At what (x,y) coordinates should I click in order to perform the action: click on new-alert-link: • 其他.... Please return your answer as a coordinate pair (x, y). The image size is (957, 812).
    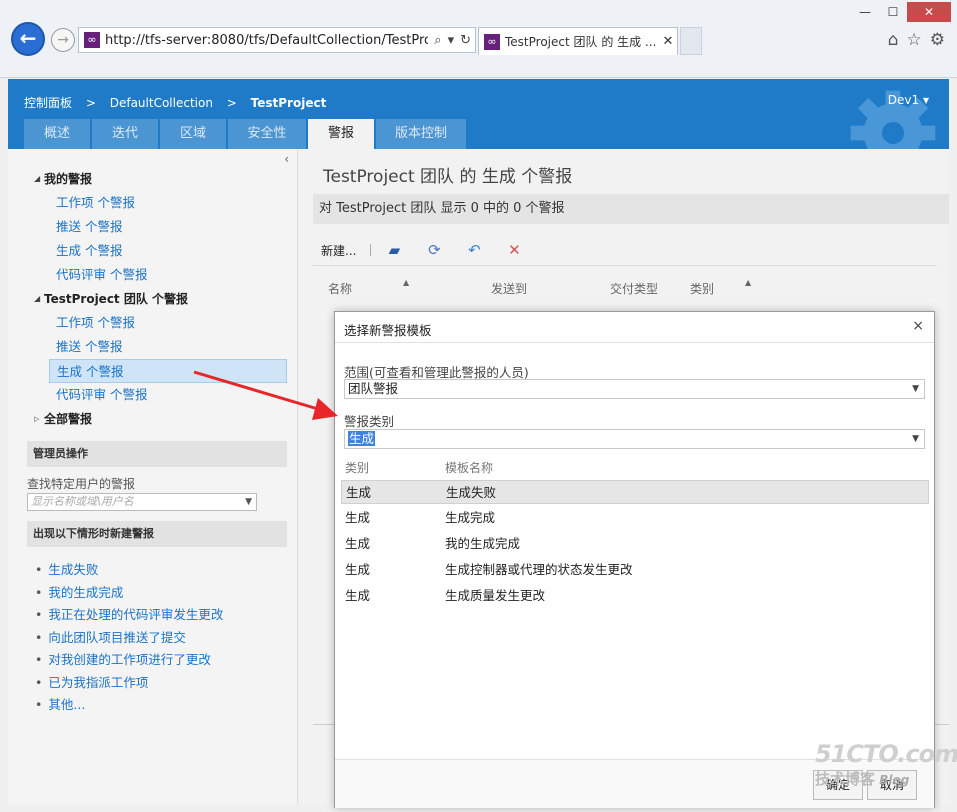
    Looking at the image, I should click on (152, 705).